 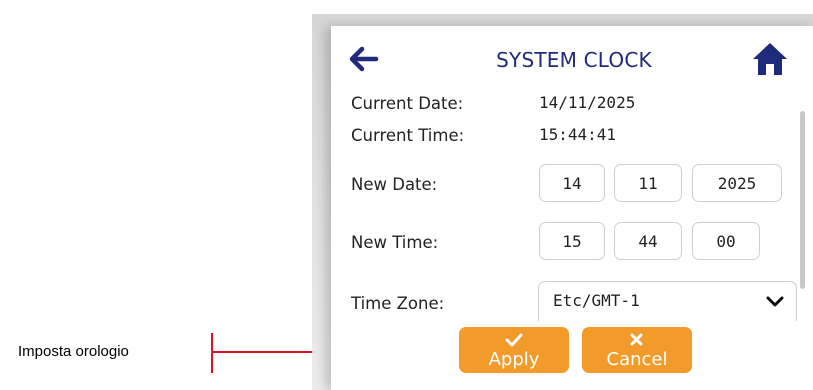 What do you see at coordinates (514, 359) in the screenshot?
I see `apply-button-label: Apply` at bounding box center [514, 359].